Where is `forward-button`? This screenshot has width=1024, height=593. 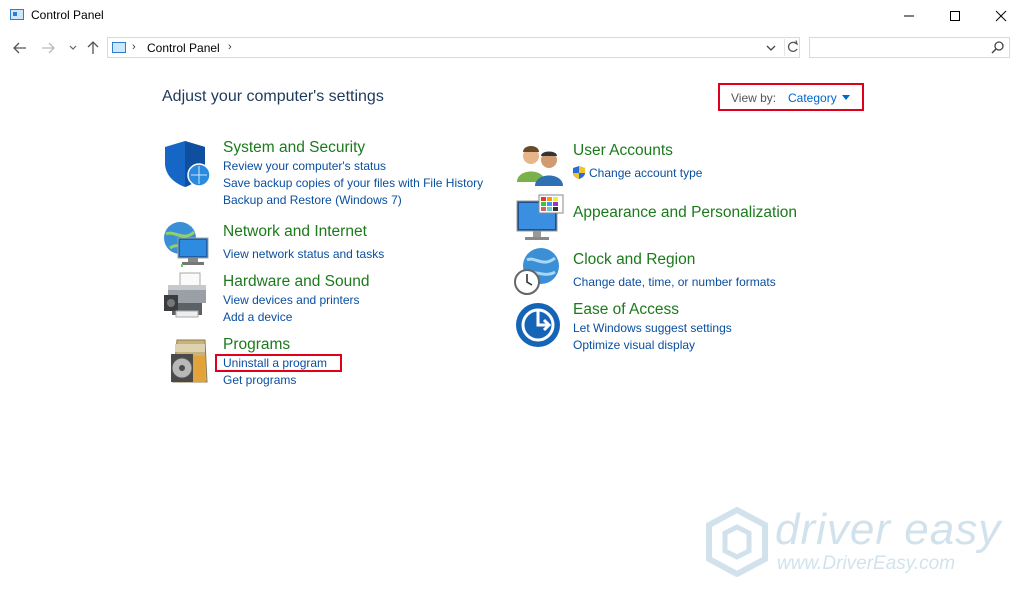 forward-button is located at coordinates (48, 48).